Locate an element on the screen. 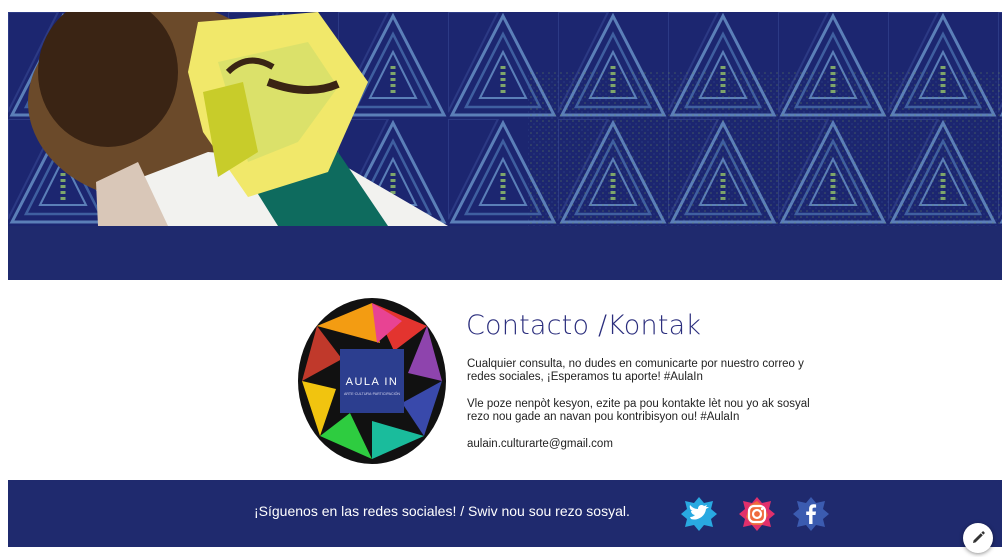 This screenshot has width=1002, height=557. nav-band is located at coordinates (505, 253).